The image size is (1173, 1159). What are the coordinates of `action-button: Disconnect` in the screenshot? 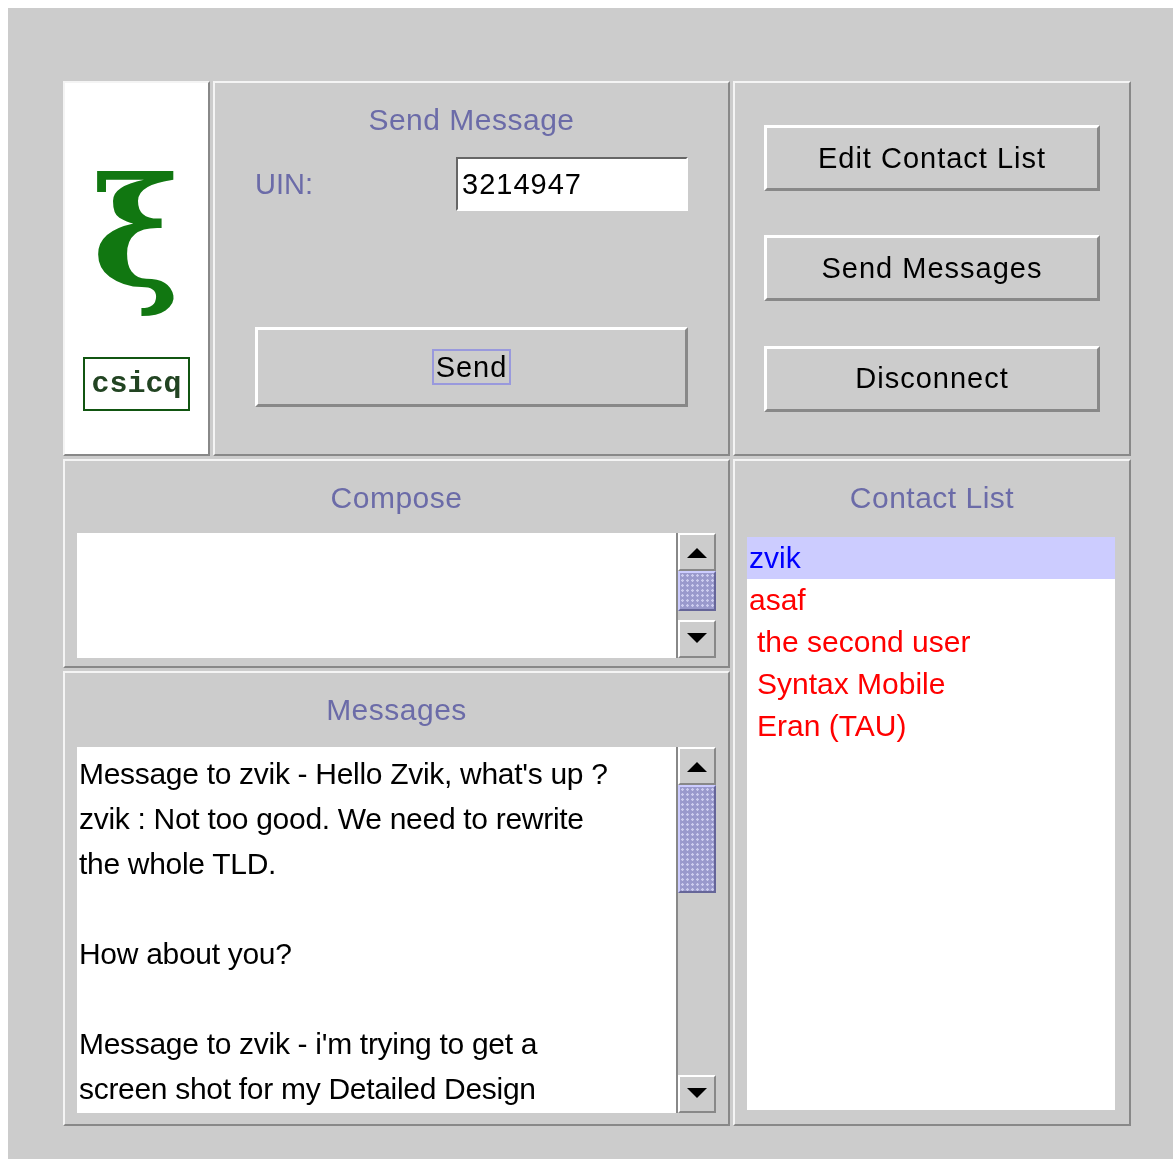 It's located at (932, 378).